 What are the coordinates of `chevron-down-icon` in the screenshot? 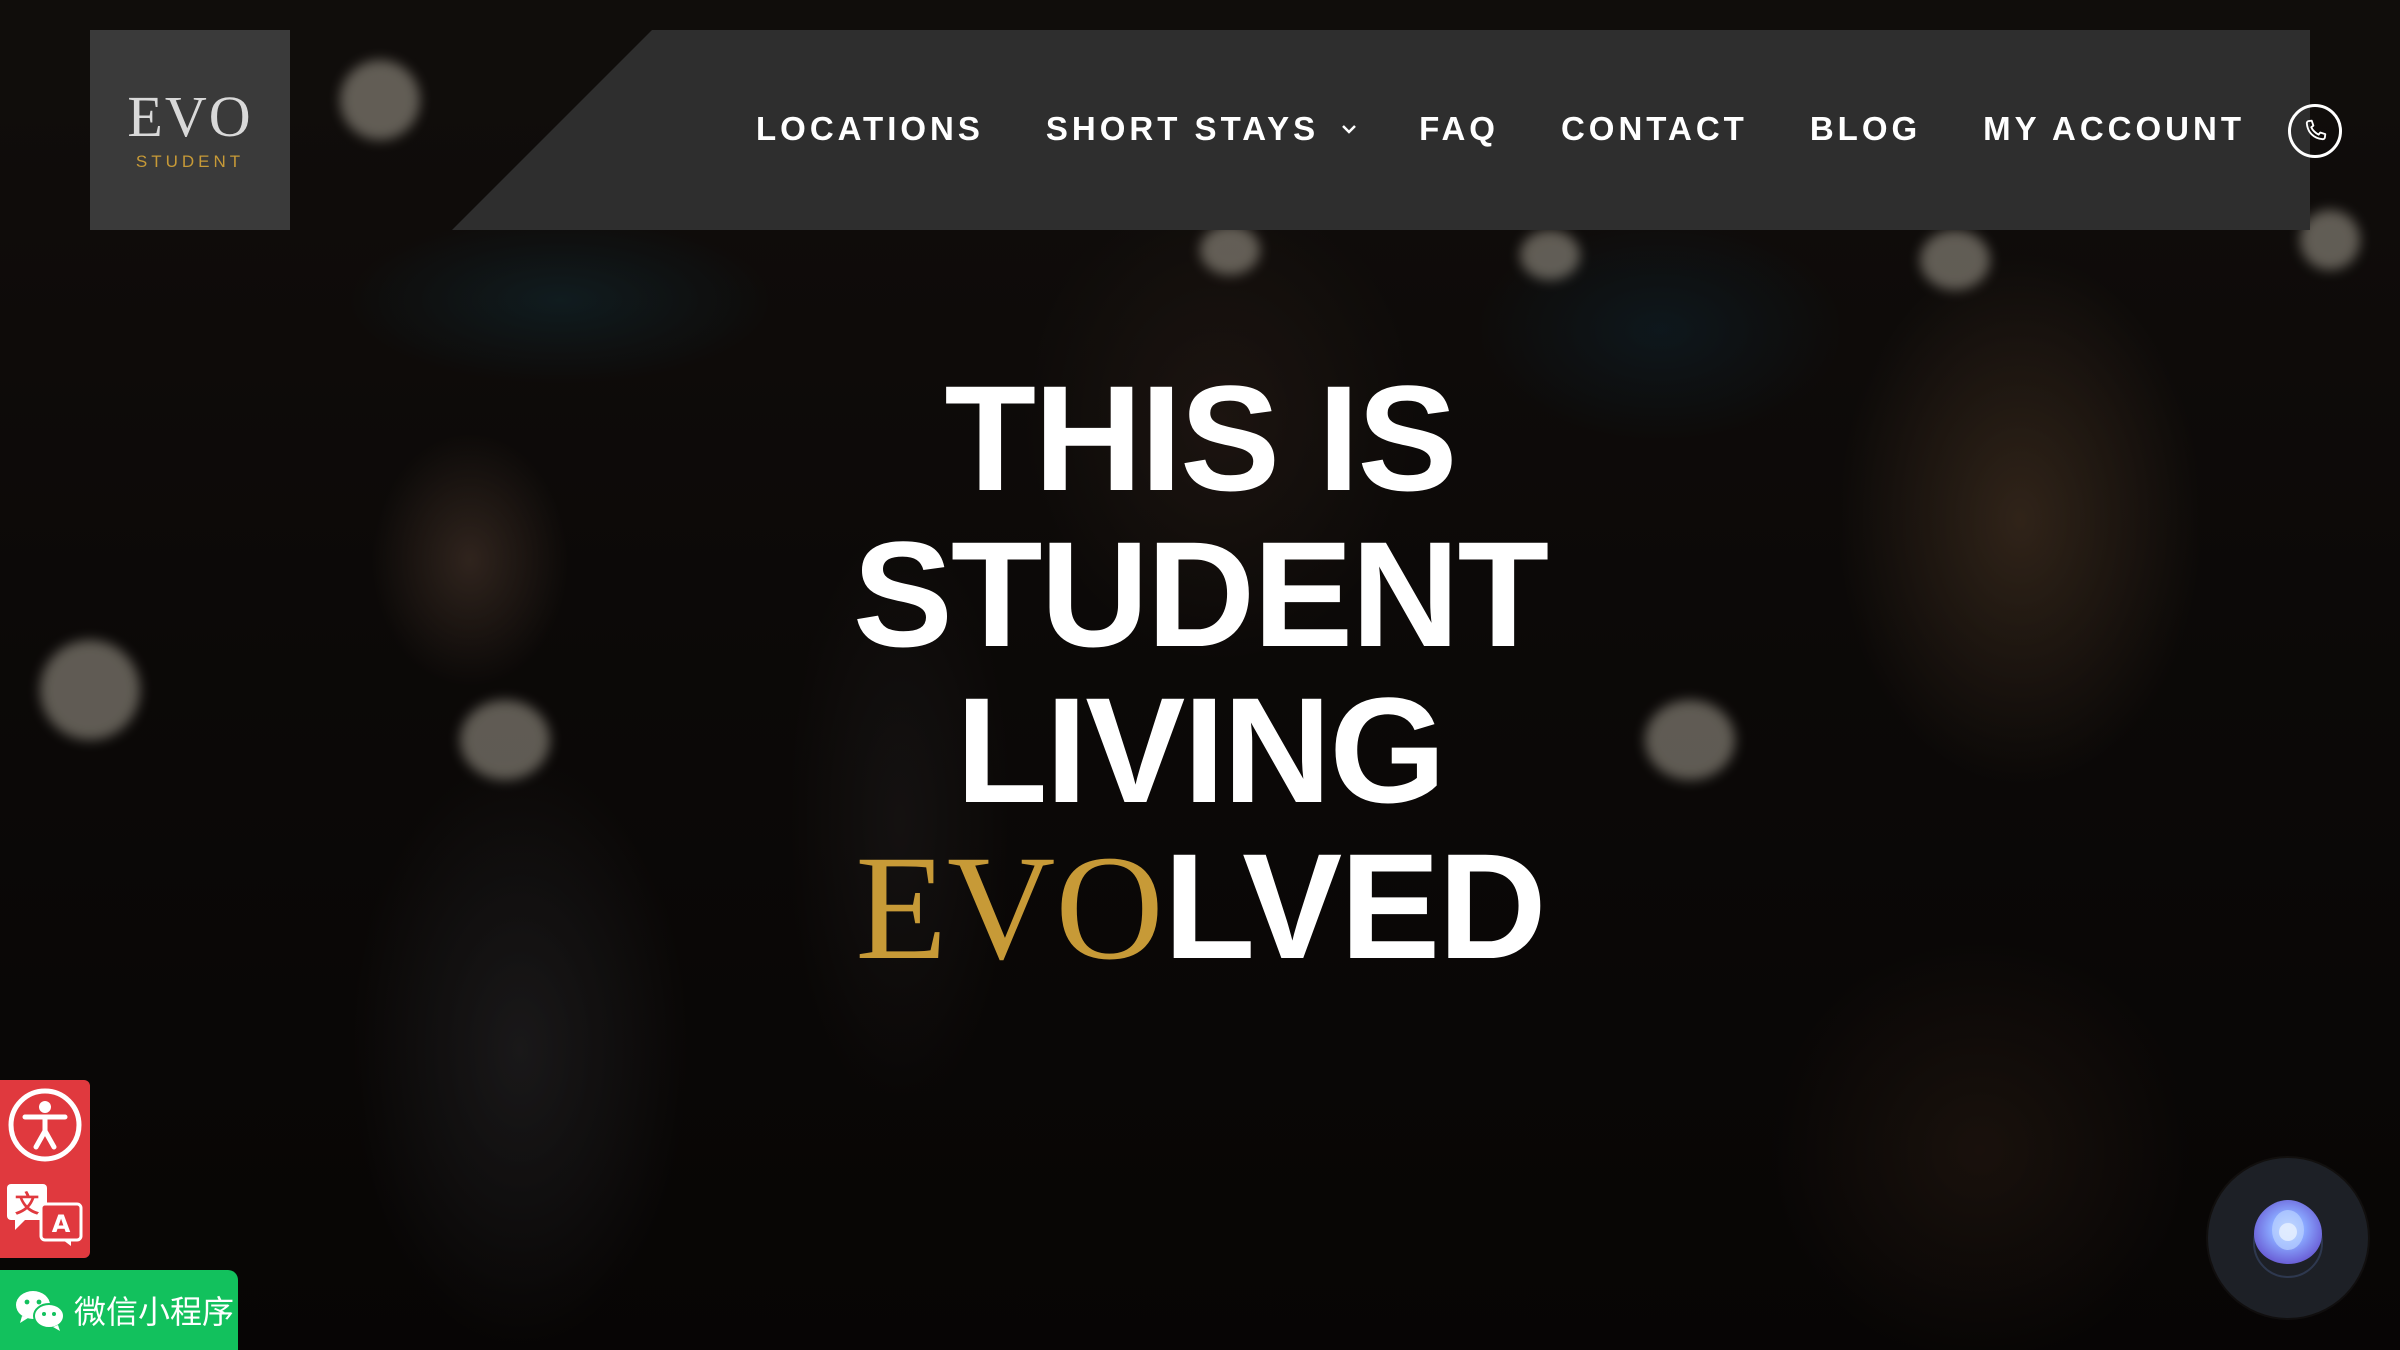 It's located at (1349, 129).